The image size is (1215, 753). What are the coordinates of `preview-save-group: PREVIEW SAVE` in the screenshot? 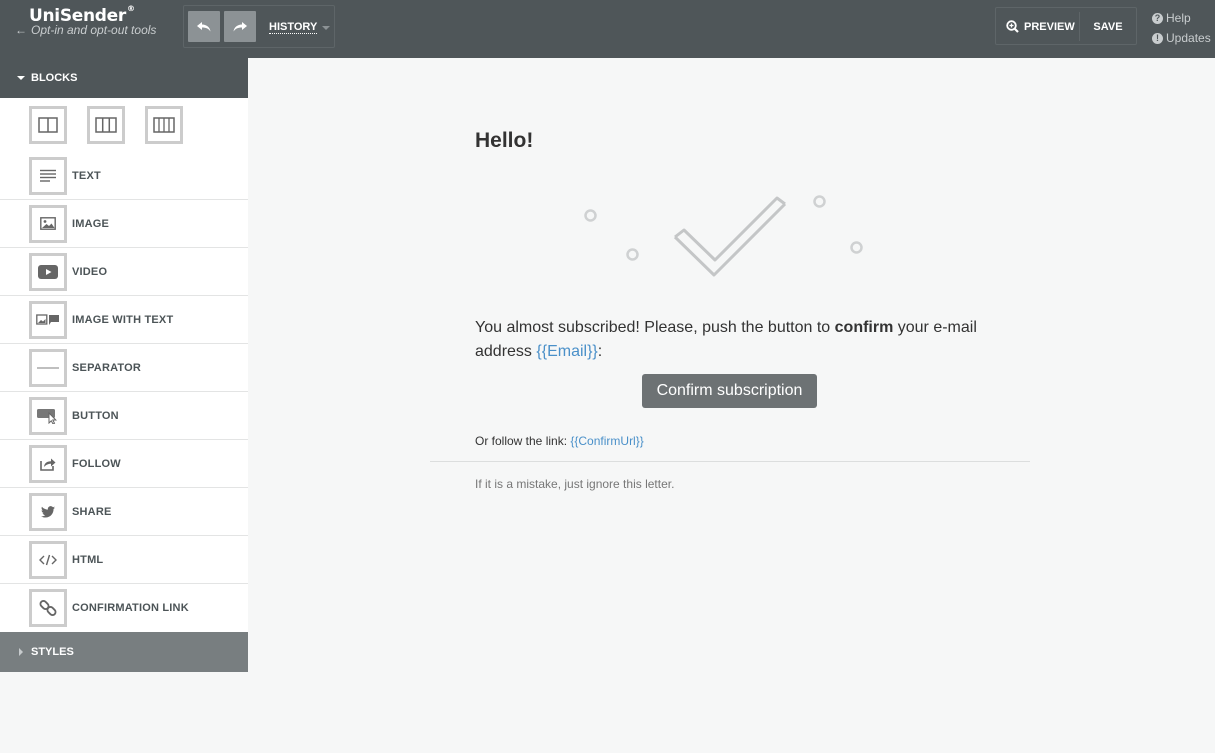 It's located at (1066, 26).